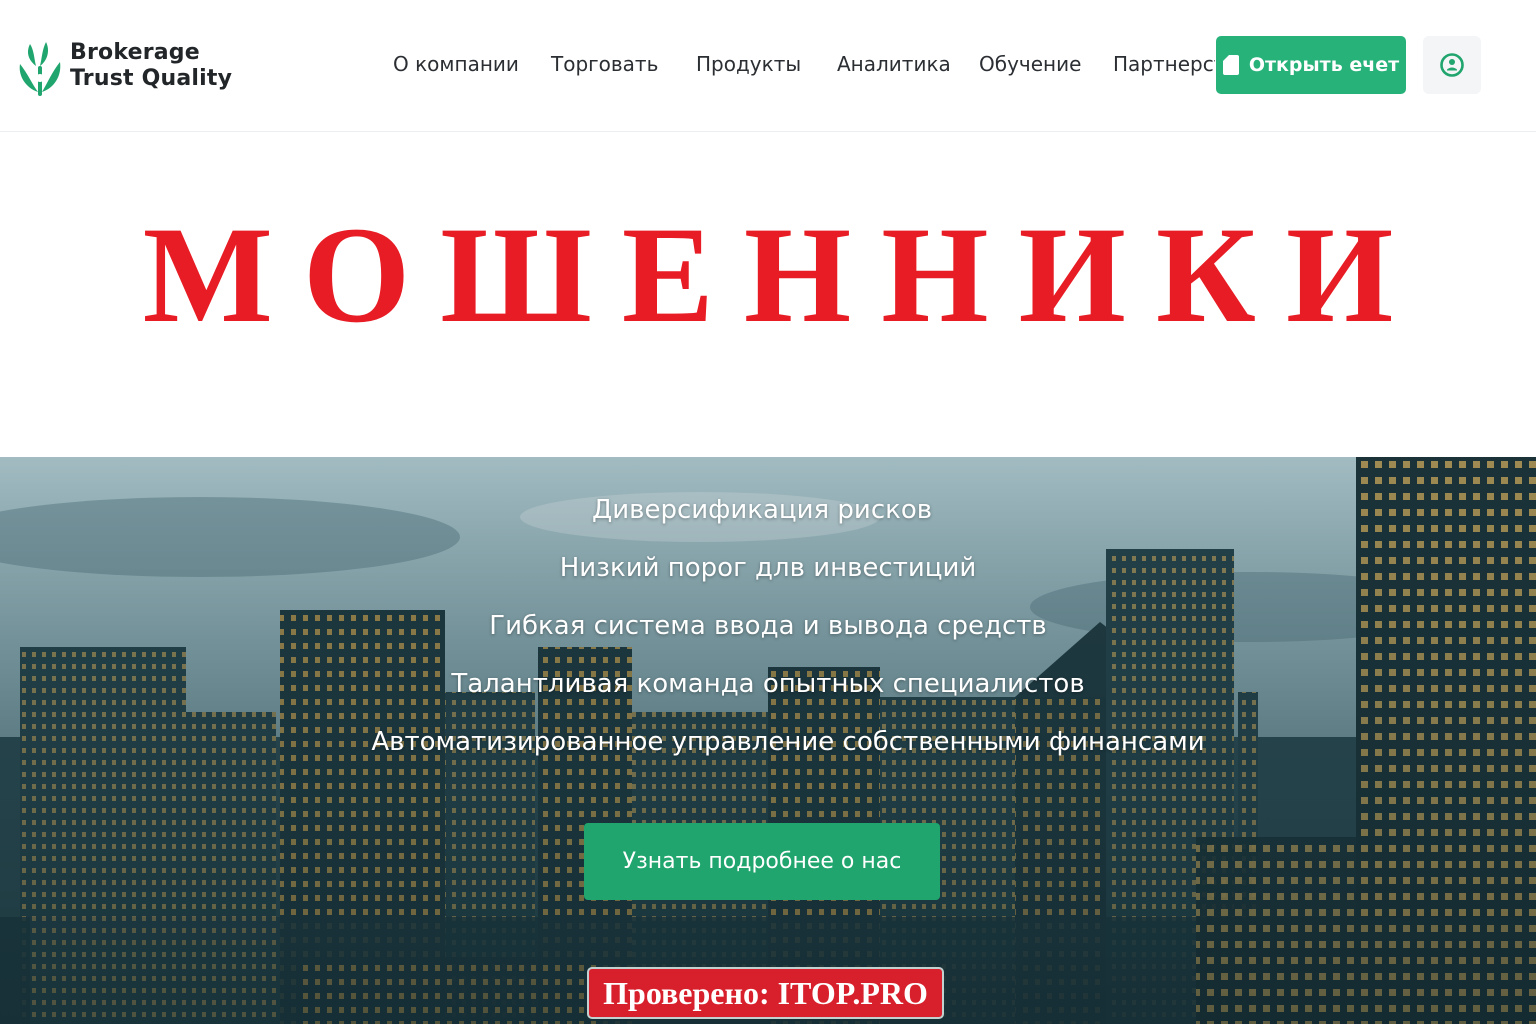 This screenshot has width=1536, height=1024. I want to click on document-icon, so click(1230, 65).